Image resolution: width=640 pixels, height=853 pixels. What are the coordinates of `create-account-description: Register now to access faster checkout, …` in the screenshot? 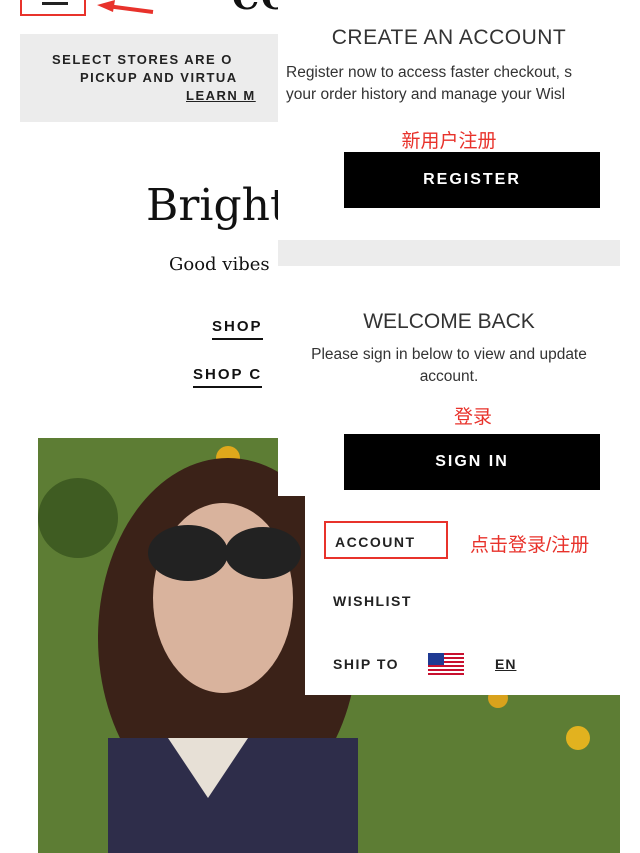 It's located at (456, 84).